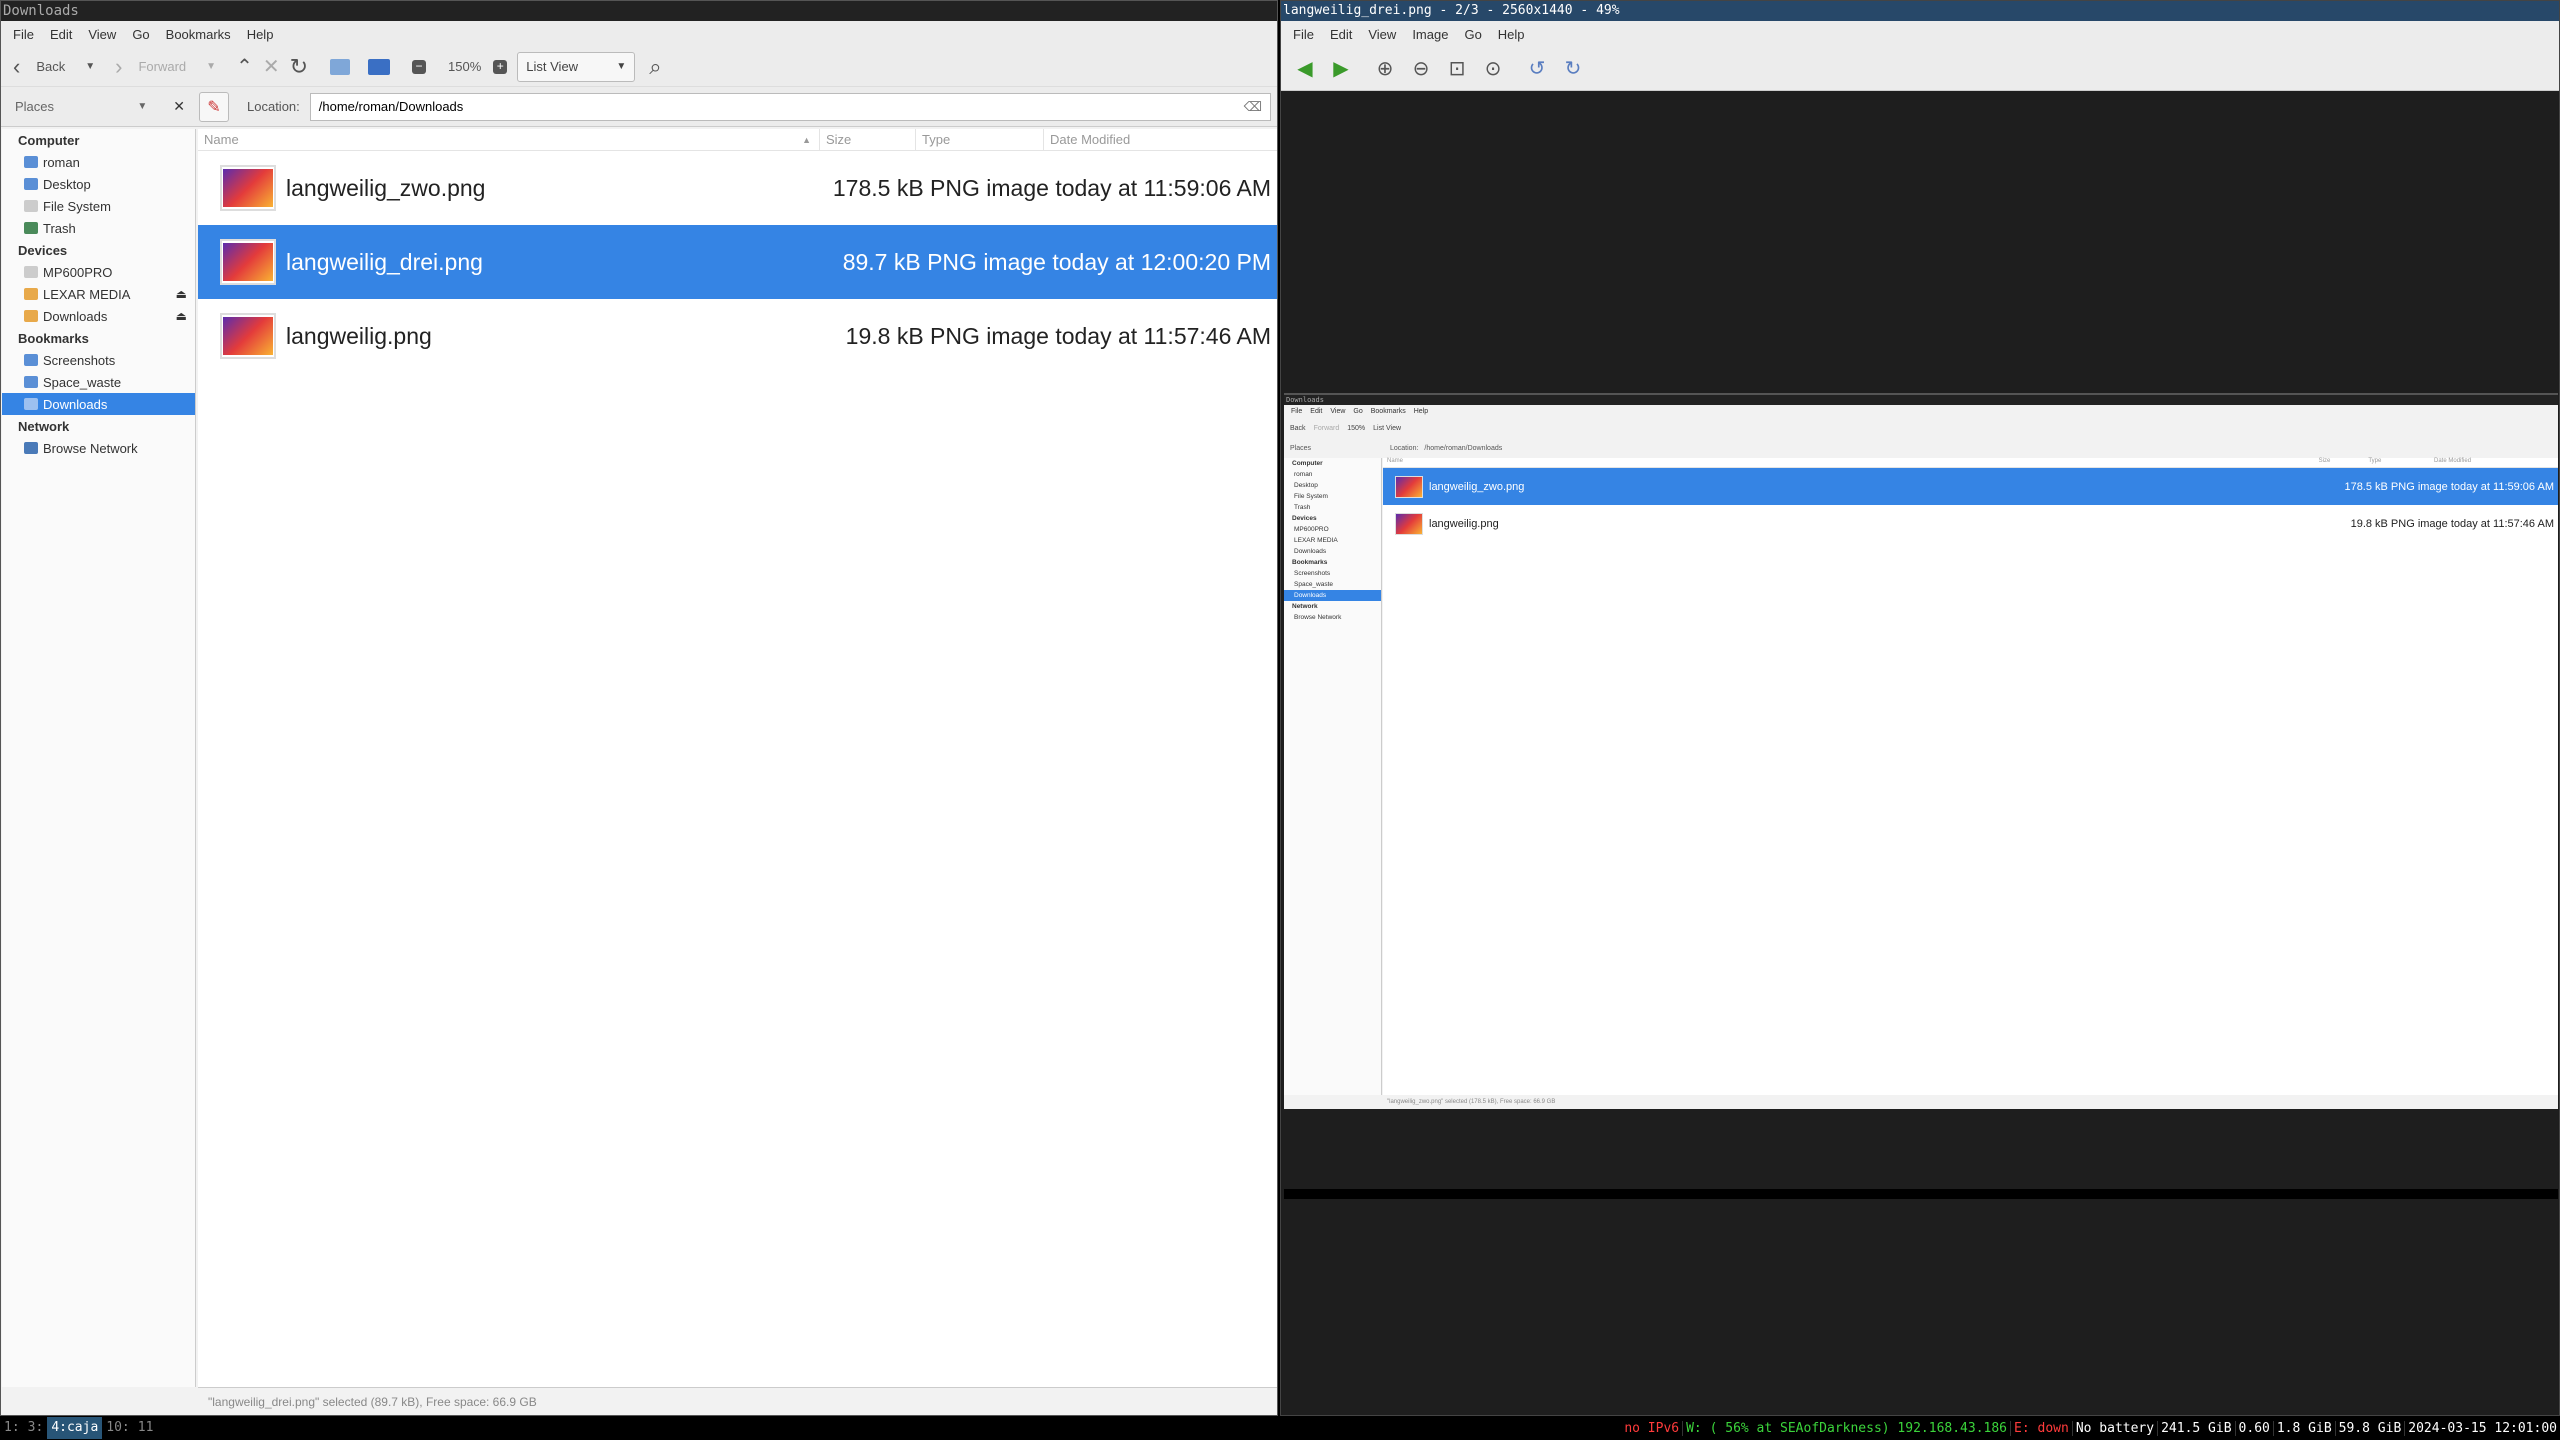 The width and height of the screenshot is (2560, 1440). Describe the element at coordinates (1404, 448) in the screenshot. I see `nested-location-label: Location:` at that location.